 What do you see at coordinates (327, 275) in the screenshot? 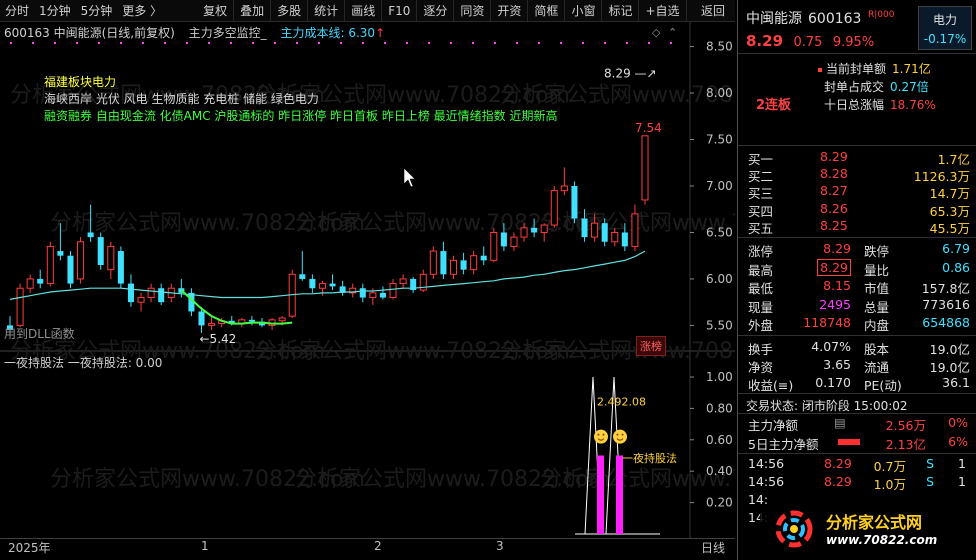
I see `ma-line` at bounding box center [327, 275].